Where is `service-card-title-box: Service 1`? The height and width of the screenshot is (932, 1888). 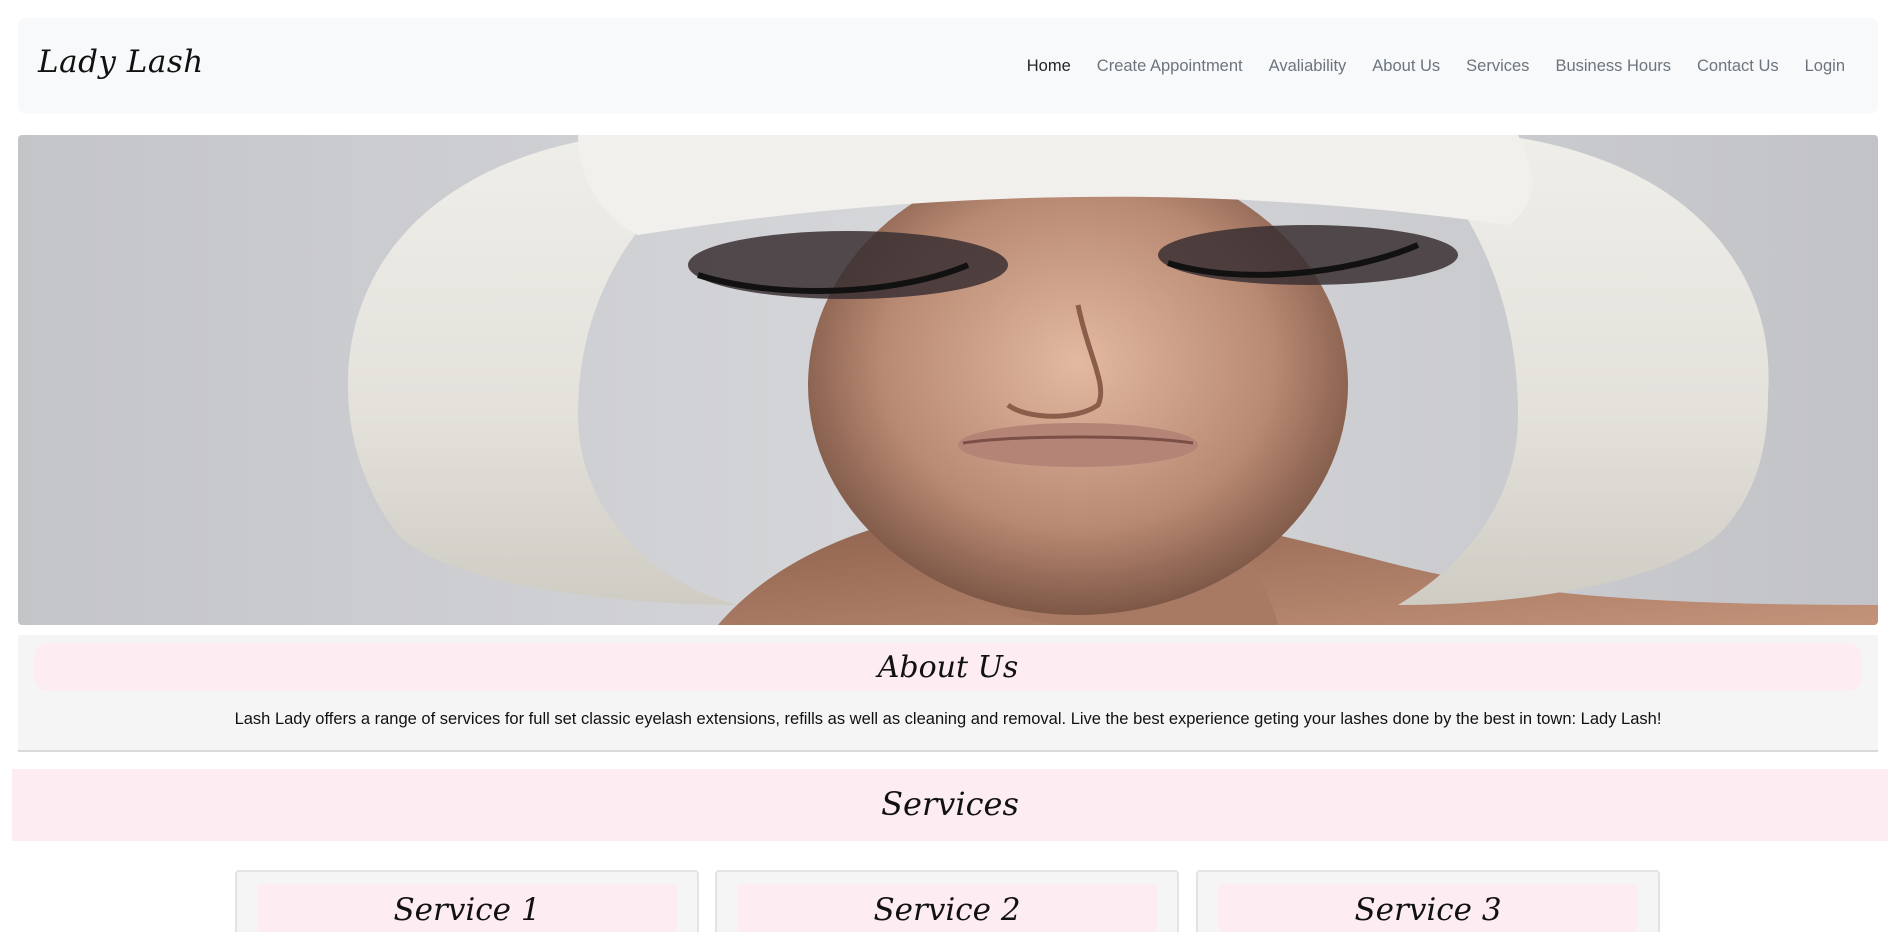 service-card-title-box: Service 1 is located at coordinates (467, 908).